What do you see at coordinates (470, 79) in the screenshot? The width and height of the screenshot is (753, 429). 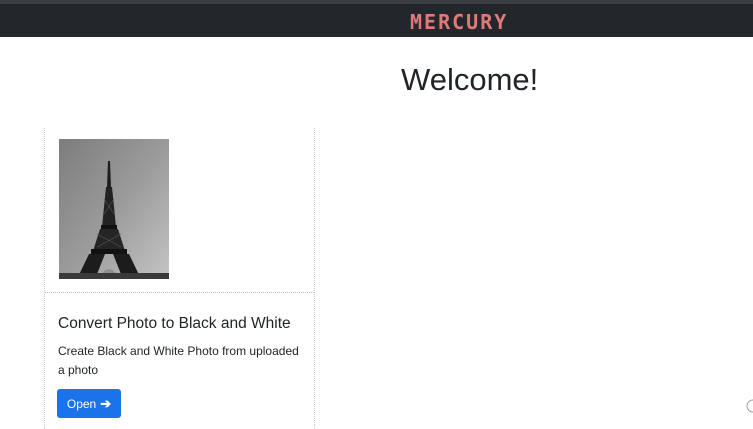 I see `page-title: Welcome!` at bounding box center [470, 79].